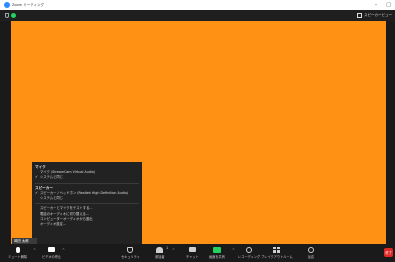 This screenshot has width=395, height=262. Describe the element at coordinates (63, 250) in the screenshot. I see `video-options-caret: ^` at that location.